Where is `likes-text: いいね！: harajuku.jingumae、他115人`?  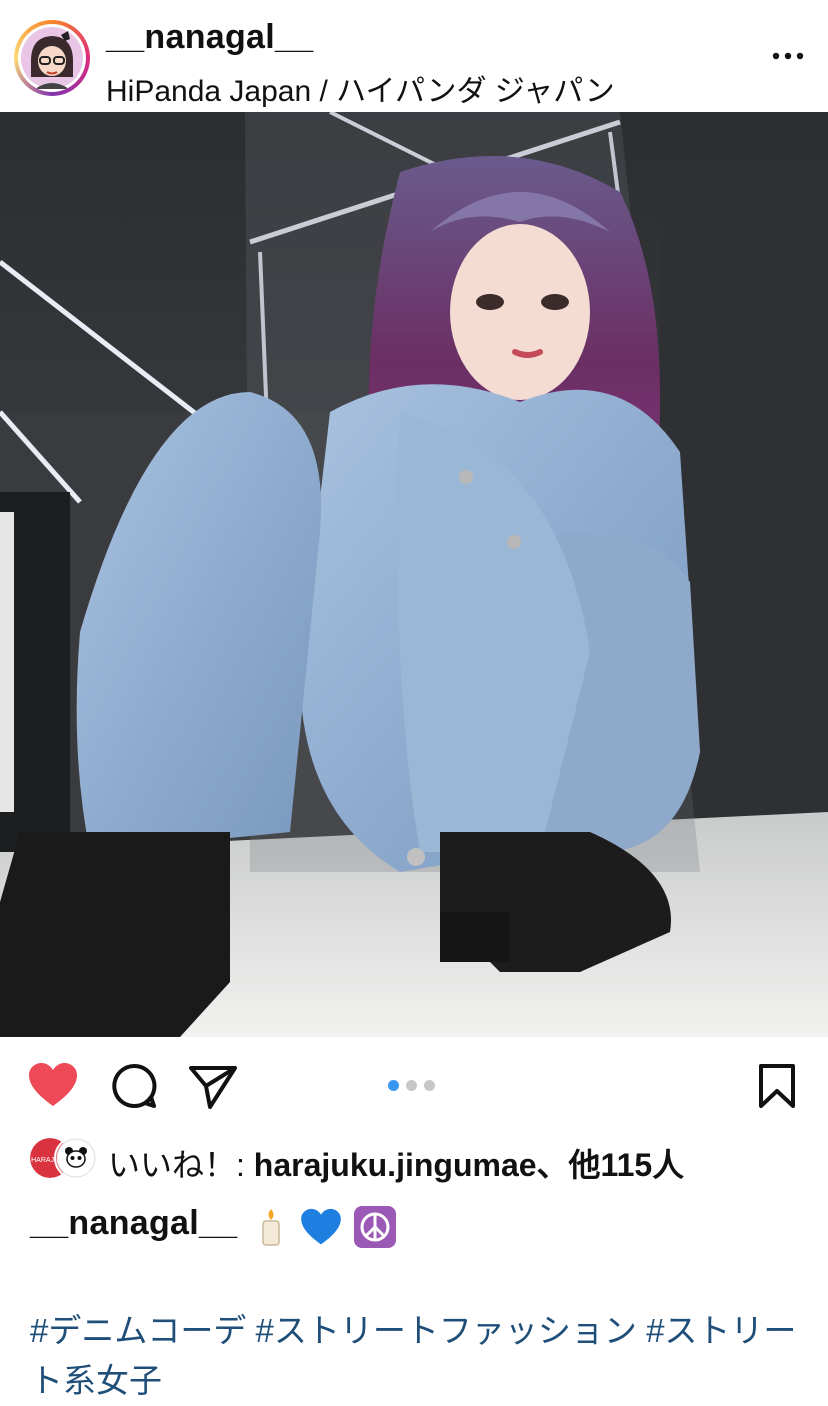
likes-text: いいね！: harajuku.jingumae、他115人 is located at coordinates (396, 1163).